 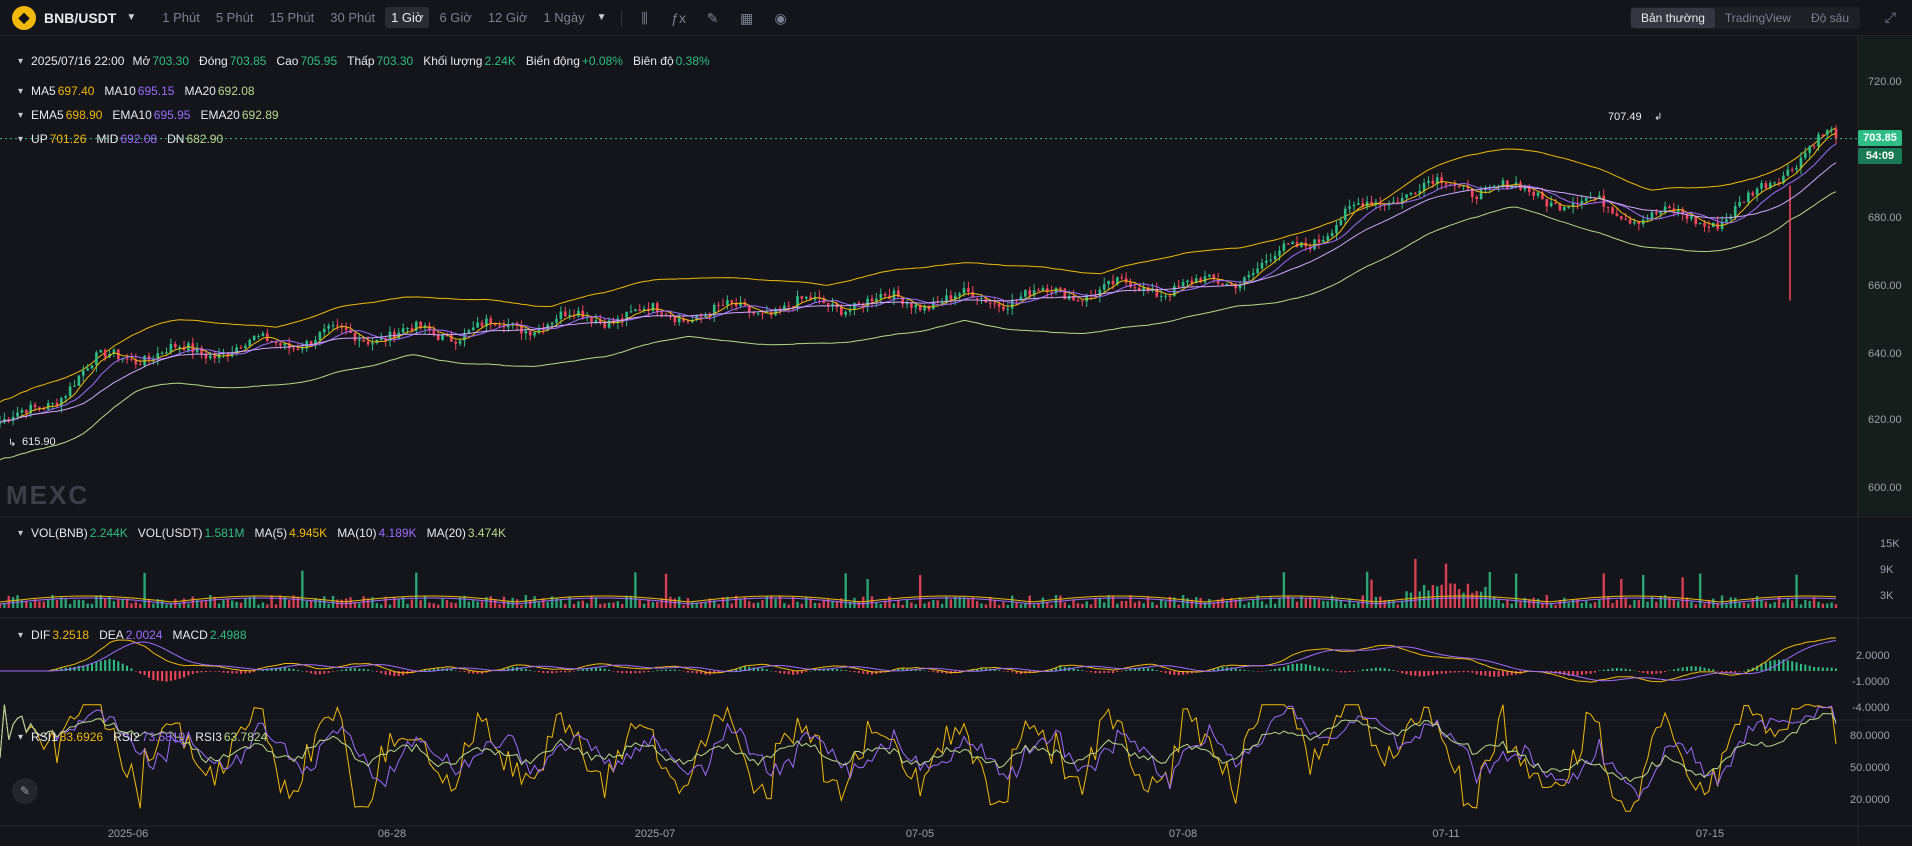 I want to click on draw-pencil-icon: ✎, so click(x=713, y=18).